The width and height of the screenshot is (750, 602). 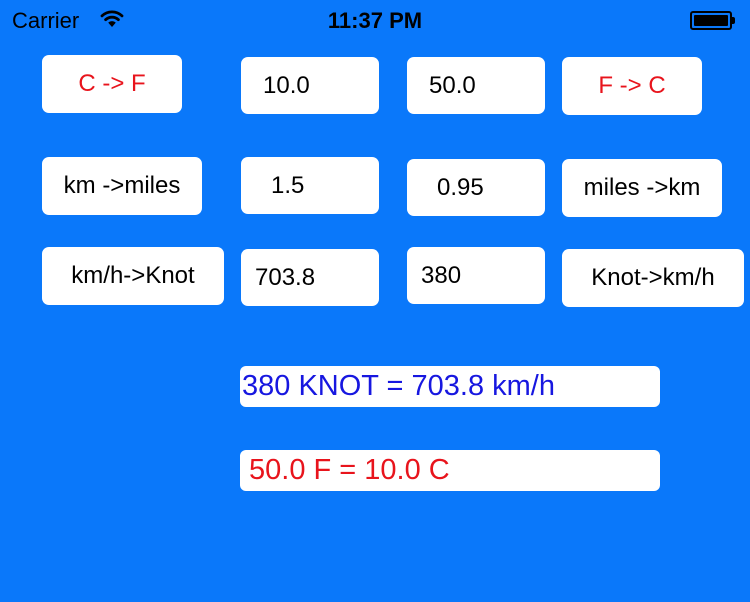 I want to click on km-to-miles-button: km ->miles, so click(x=122, y=186).